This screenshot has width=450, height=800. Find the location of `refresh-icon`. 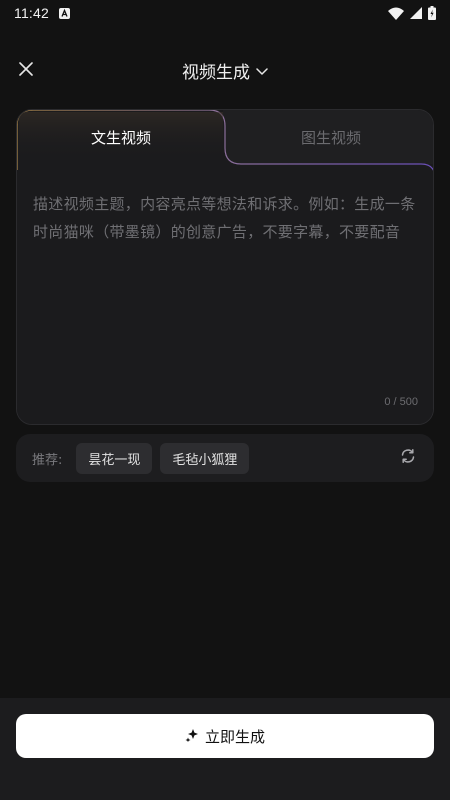

refresh-icon is located at coordinates (408, 458).